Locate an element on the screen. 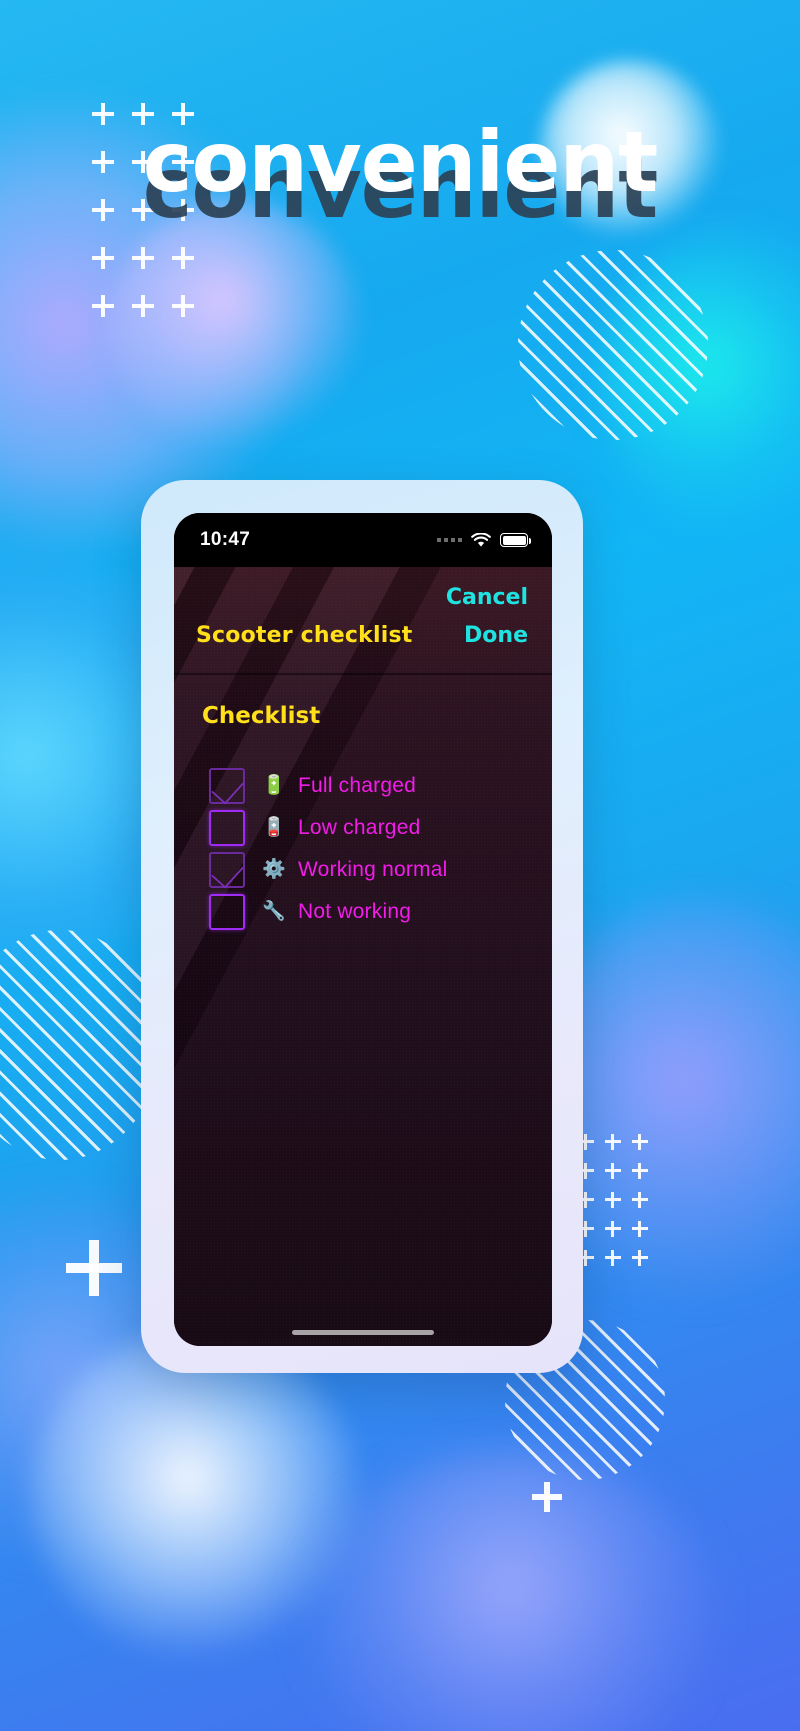  plus-icon-small is located at coordinates (547, 1497).